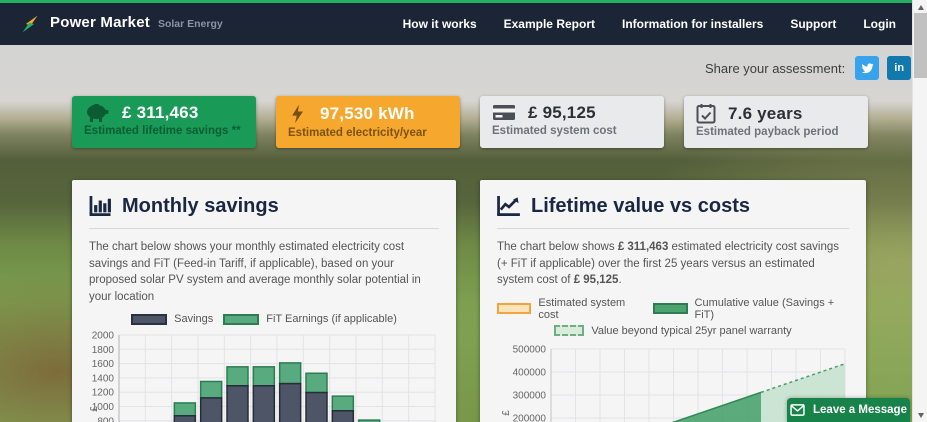 This screenshot has height=422, width=927. What do you see at coordinates (103, 378) in the screenshot?
I see `svg-text: 1400` at bounding box center [103, 378].